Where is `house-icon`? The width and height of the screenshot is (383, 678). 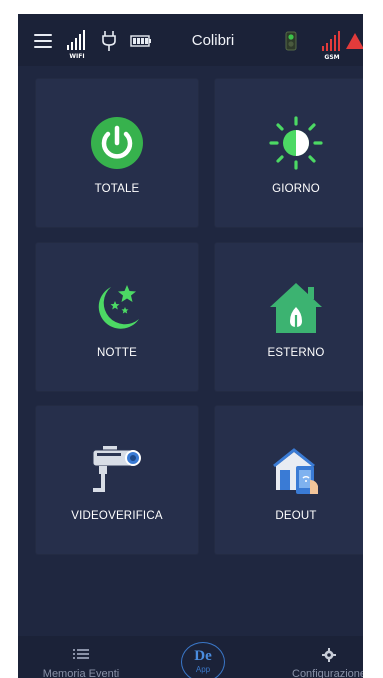 house-icon is located at coordinates (296, 307).